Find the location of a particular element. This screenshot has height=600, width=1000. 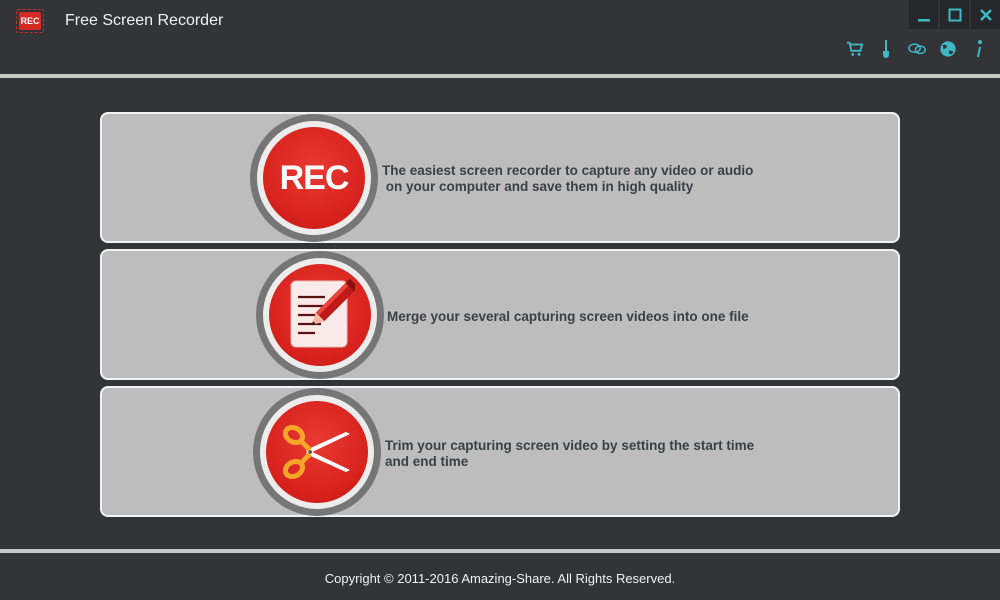

header-divider is located at coordinates (500, 76).